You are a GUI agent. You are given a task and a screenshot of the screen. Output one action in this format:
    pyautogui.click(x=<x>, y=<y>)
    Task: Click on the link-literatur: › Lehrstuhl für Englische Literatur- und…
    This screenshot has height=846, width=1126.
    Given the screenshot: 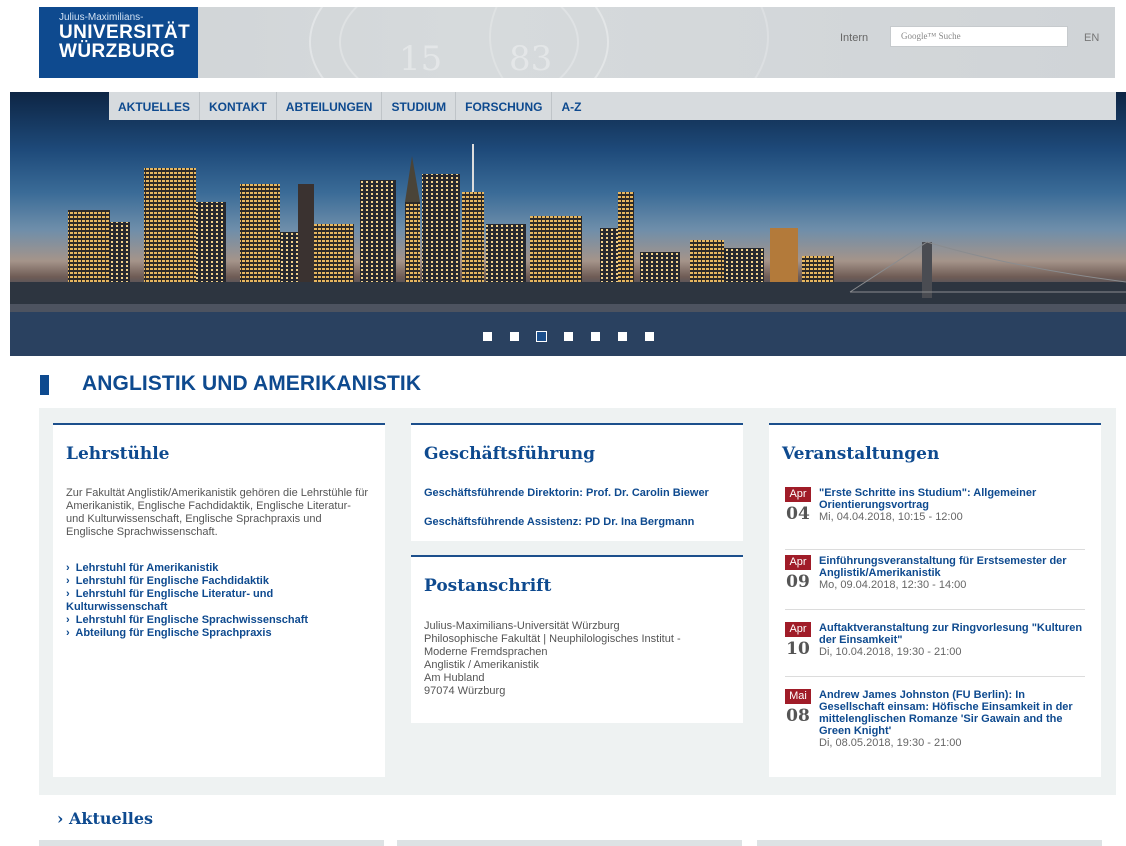 What is the action you would take?
    pyautogui.click(x=186, y=601)
    